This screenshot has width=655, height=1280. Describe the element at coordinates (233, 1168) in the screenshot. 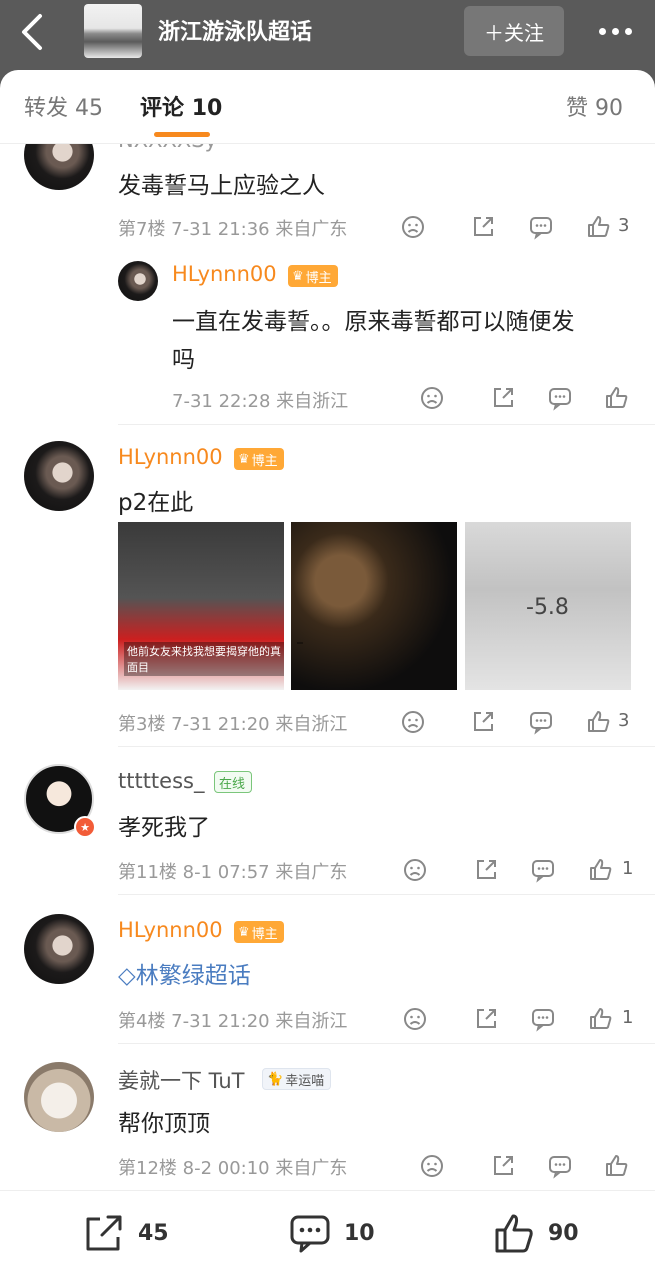

I see `comment-meta: 第12楼 8-2 00:10 来自广东` at that location.